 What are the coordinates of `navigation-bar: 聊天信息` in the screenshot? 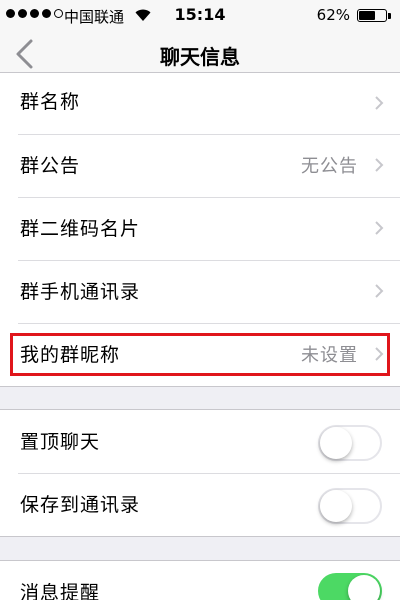 It's located at (200, 54).